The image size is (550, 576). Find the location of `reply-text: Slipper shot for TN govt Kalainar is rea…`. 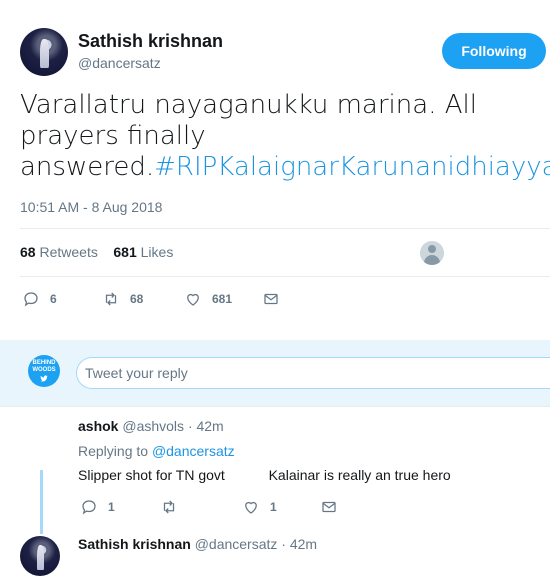

reply-text: Slipper shot for TN govt Kalainar is rea… is located at coordinates (264, 475).